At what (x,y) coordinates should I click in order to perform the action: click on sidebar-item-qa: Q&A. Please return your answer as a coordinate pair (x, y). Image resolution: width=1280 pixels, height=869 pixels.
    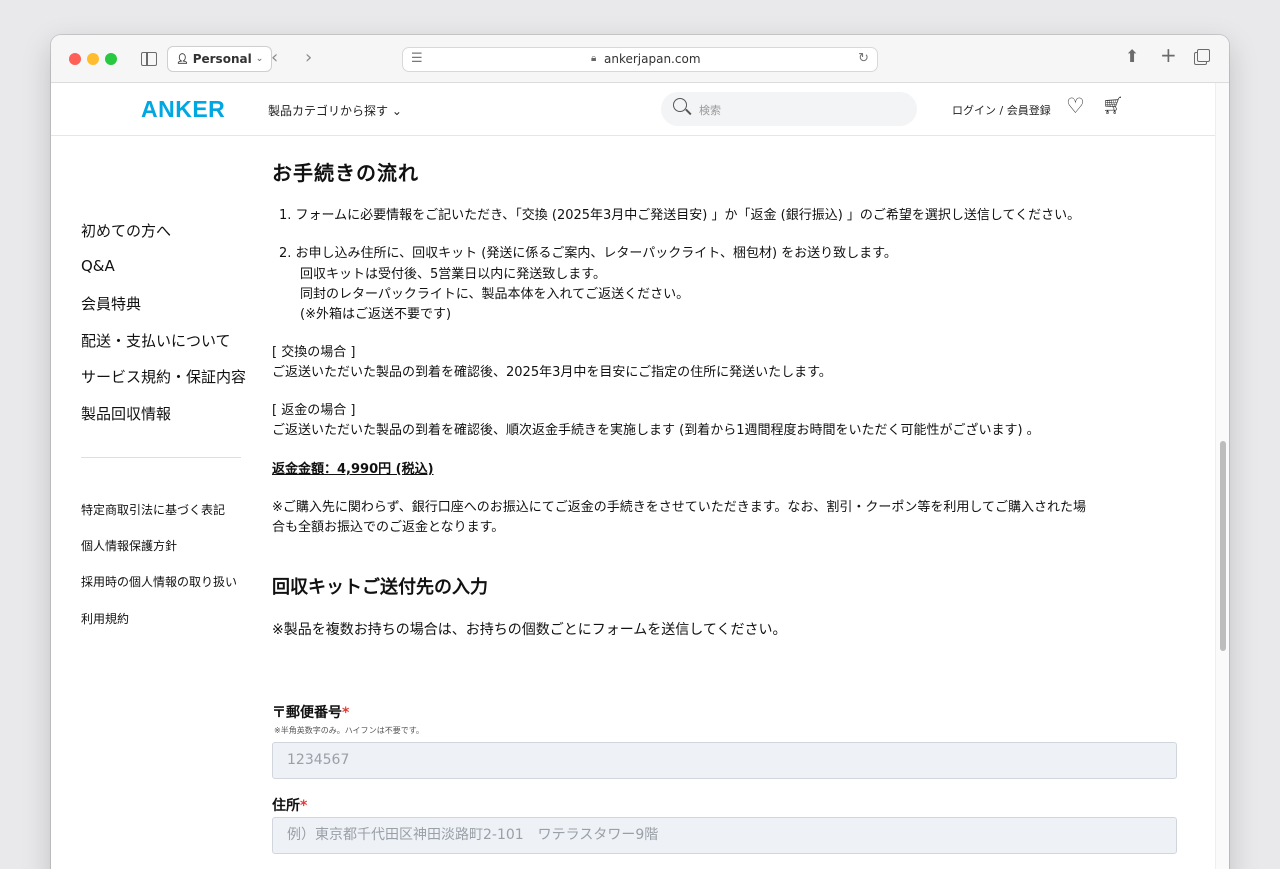
    Looking at the image, I should click on (98, 266).